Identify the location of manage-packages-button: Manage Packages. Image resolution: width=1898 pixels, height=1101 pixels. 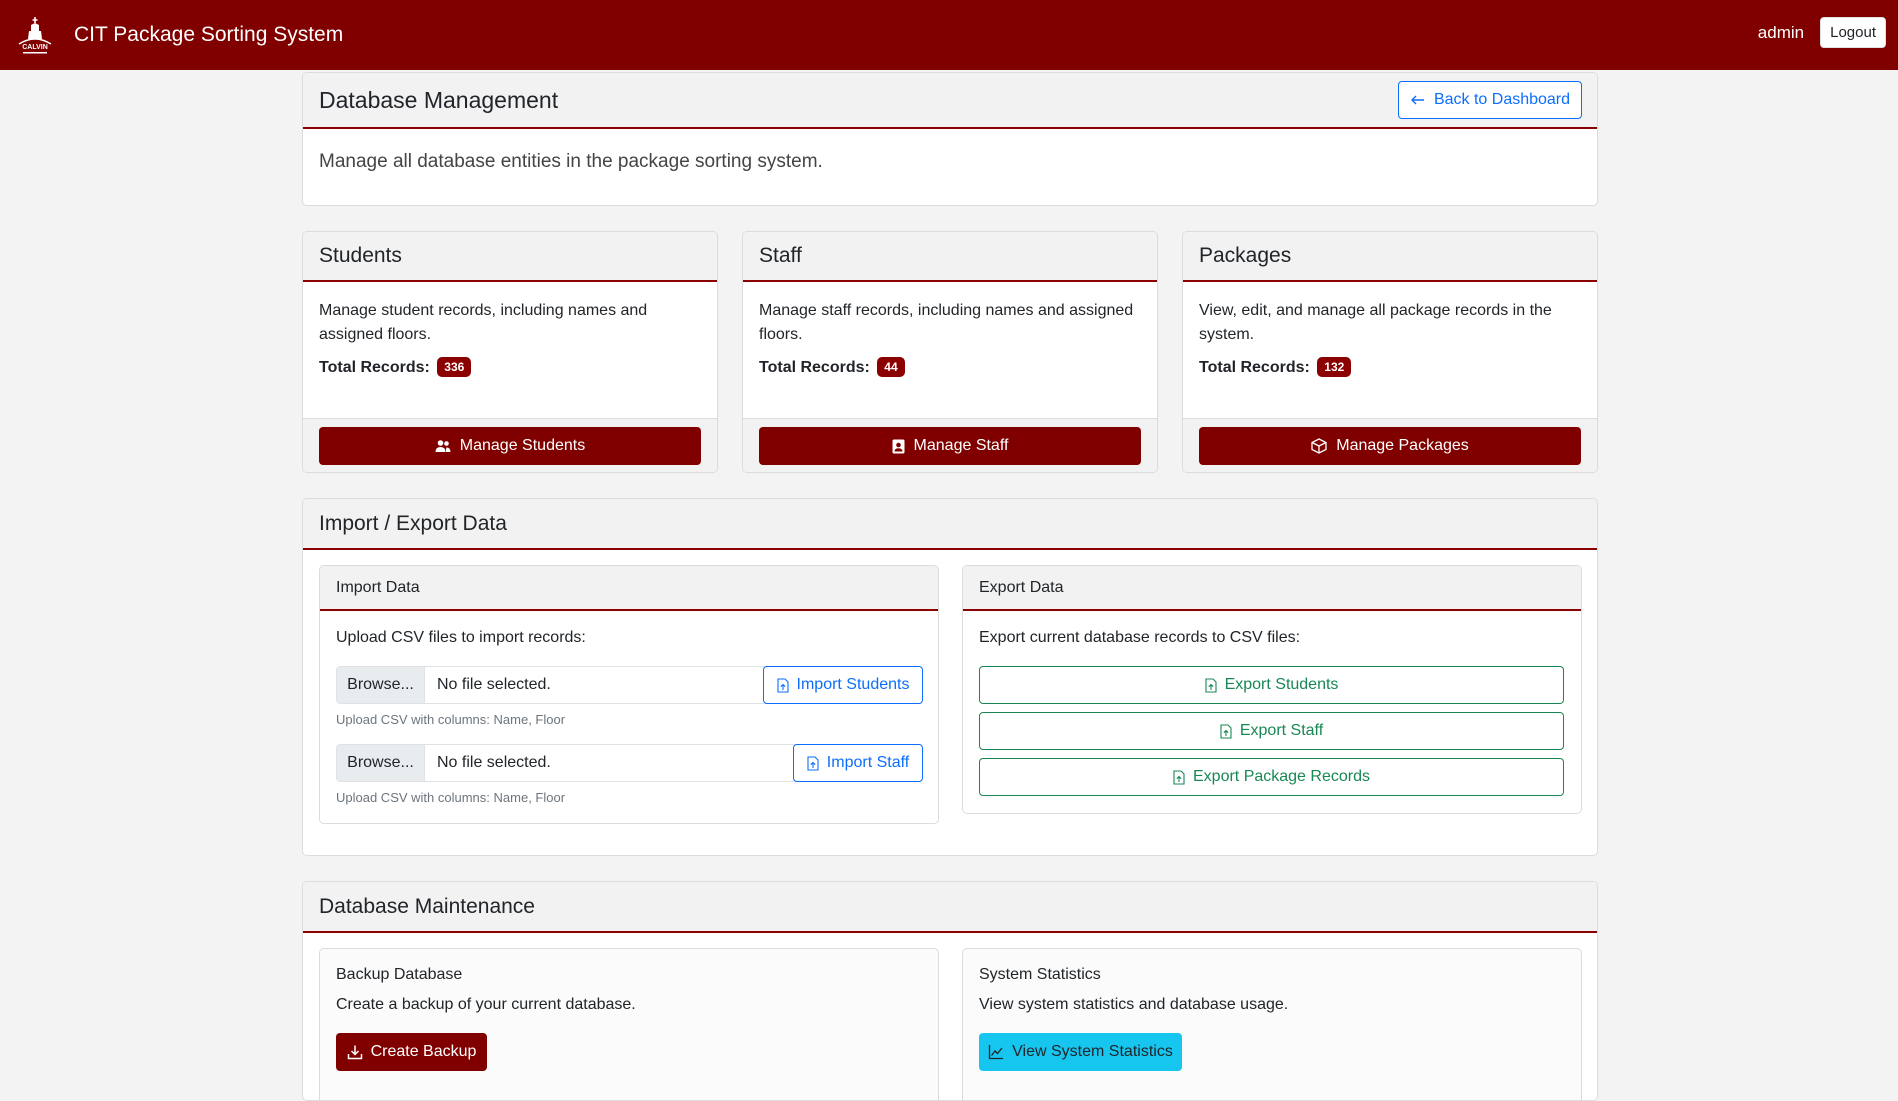
(1390, 446).